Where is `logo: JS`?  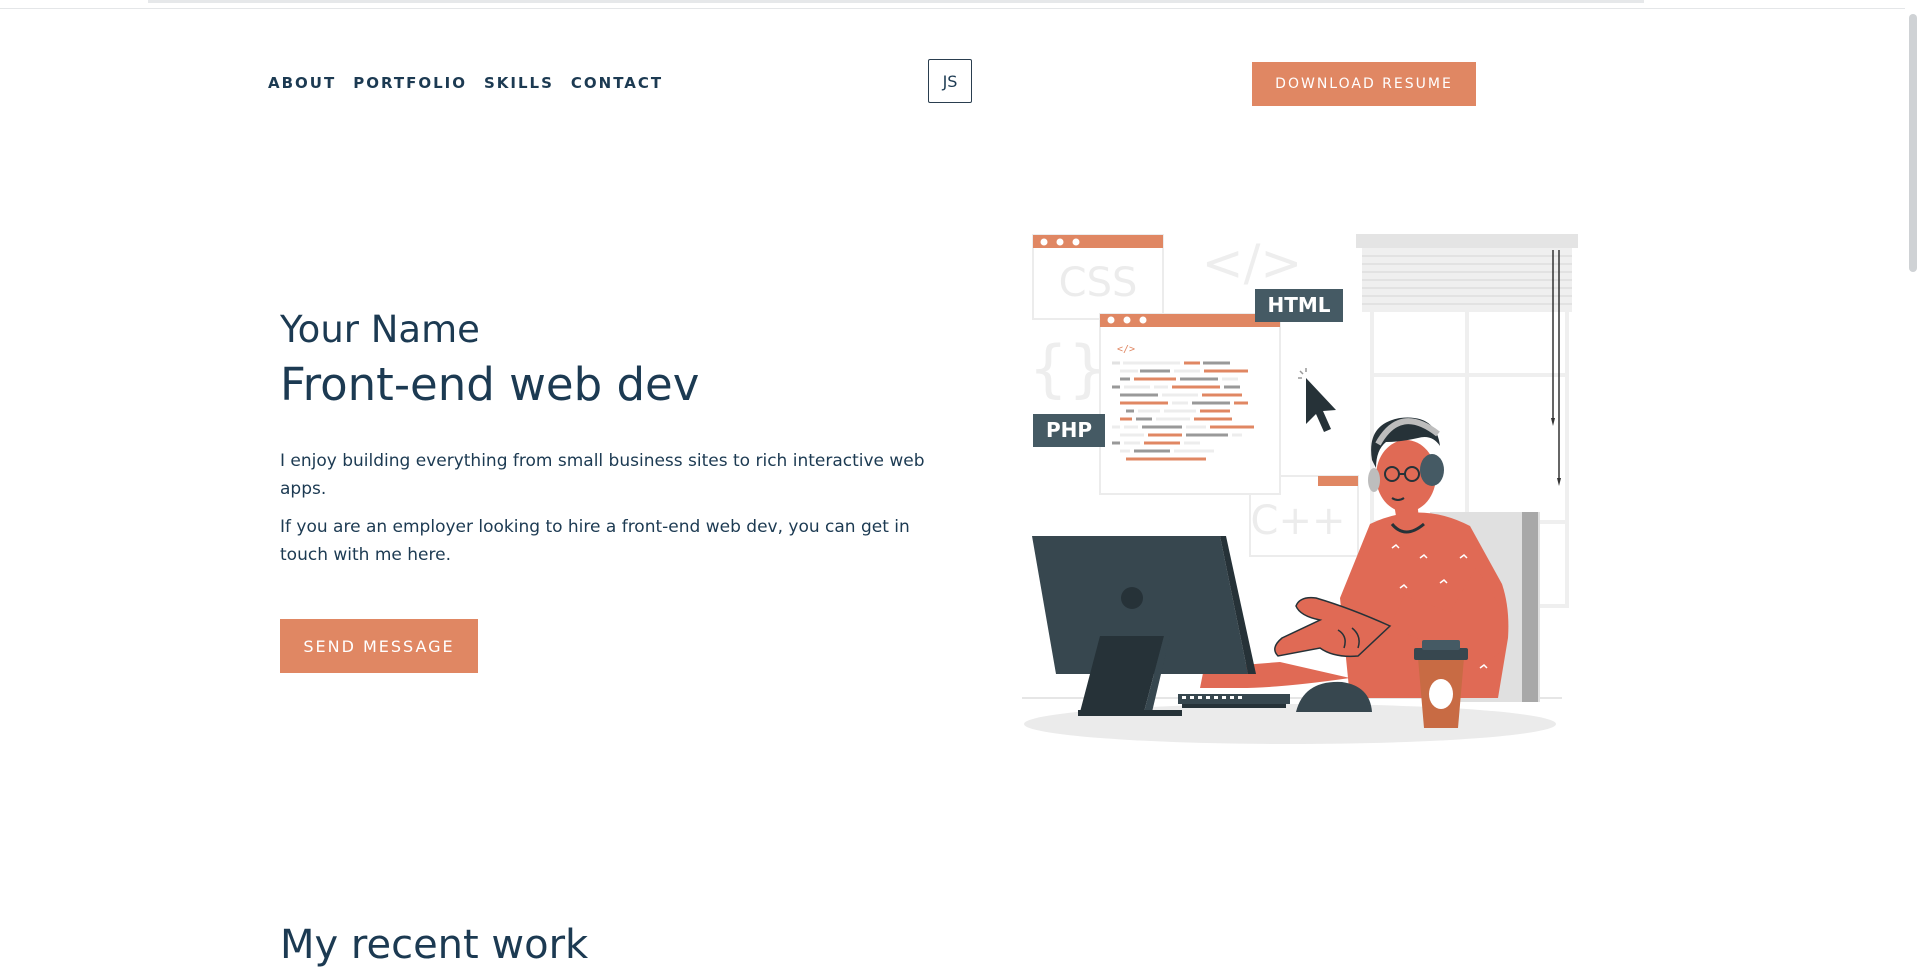
logo: JS is located at coordinates (950, 81).